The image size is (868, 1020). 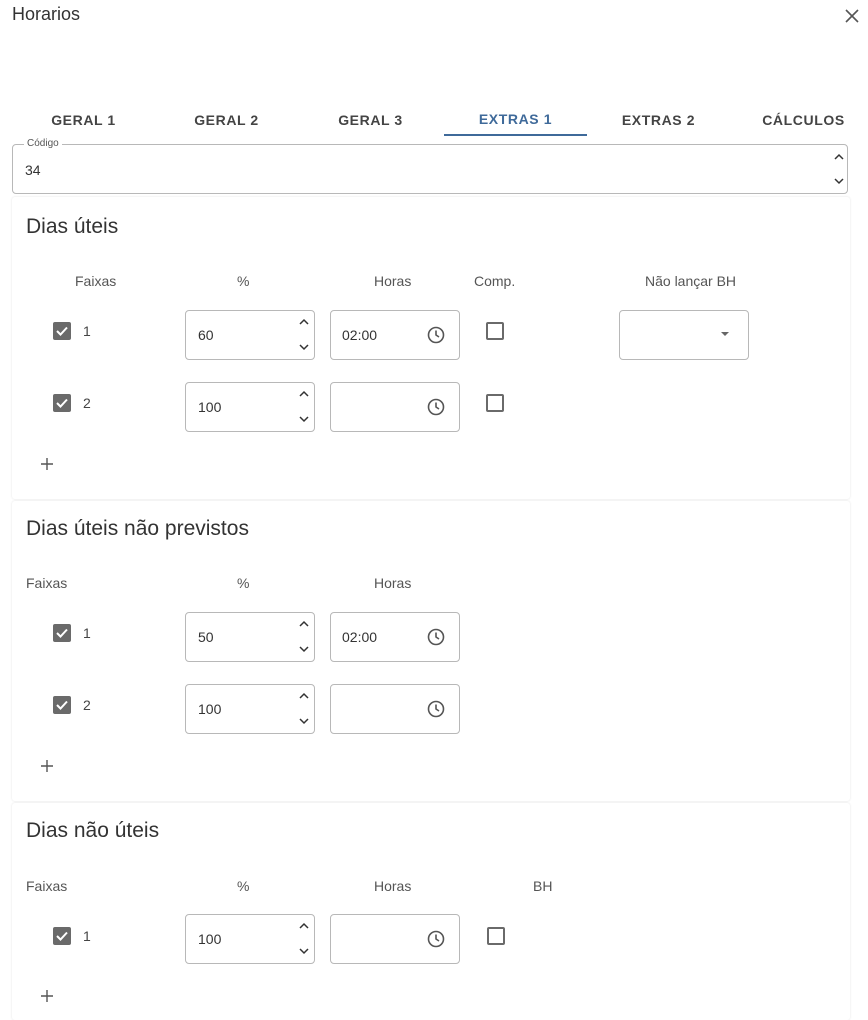 I want to click on header-nao-lancar-bh: Não lançar BH, so click(x=691, y=281).